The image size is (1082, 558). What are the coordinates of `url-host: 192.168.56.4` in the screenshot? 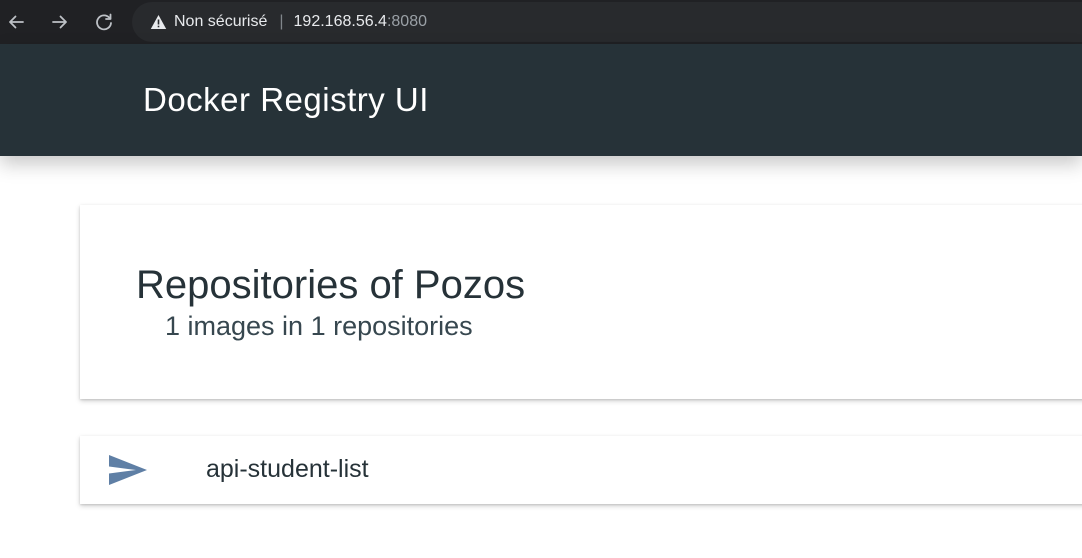 It's located at (340, 22).